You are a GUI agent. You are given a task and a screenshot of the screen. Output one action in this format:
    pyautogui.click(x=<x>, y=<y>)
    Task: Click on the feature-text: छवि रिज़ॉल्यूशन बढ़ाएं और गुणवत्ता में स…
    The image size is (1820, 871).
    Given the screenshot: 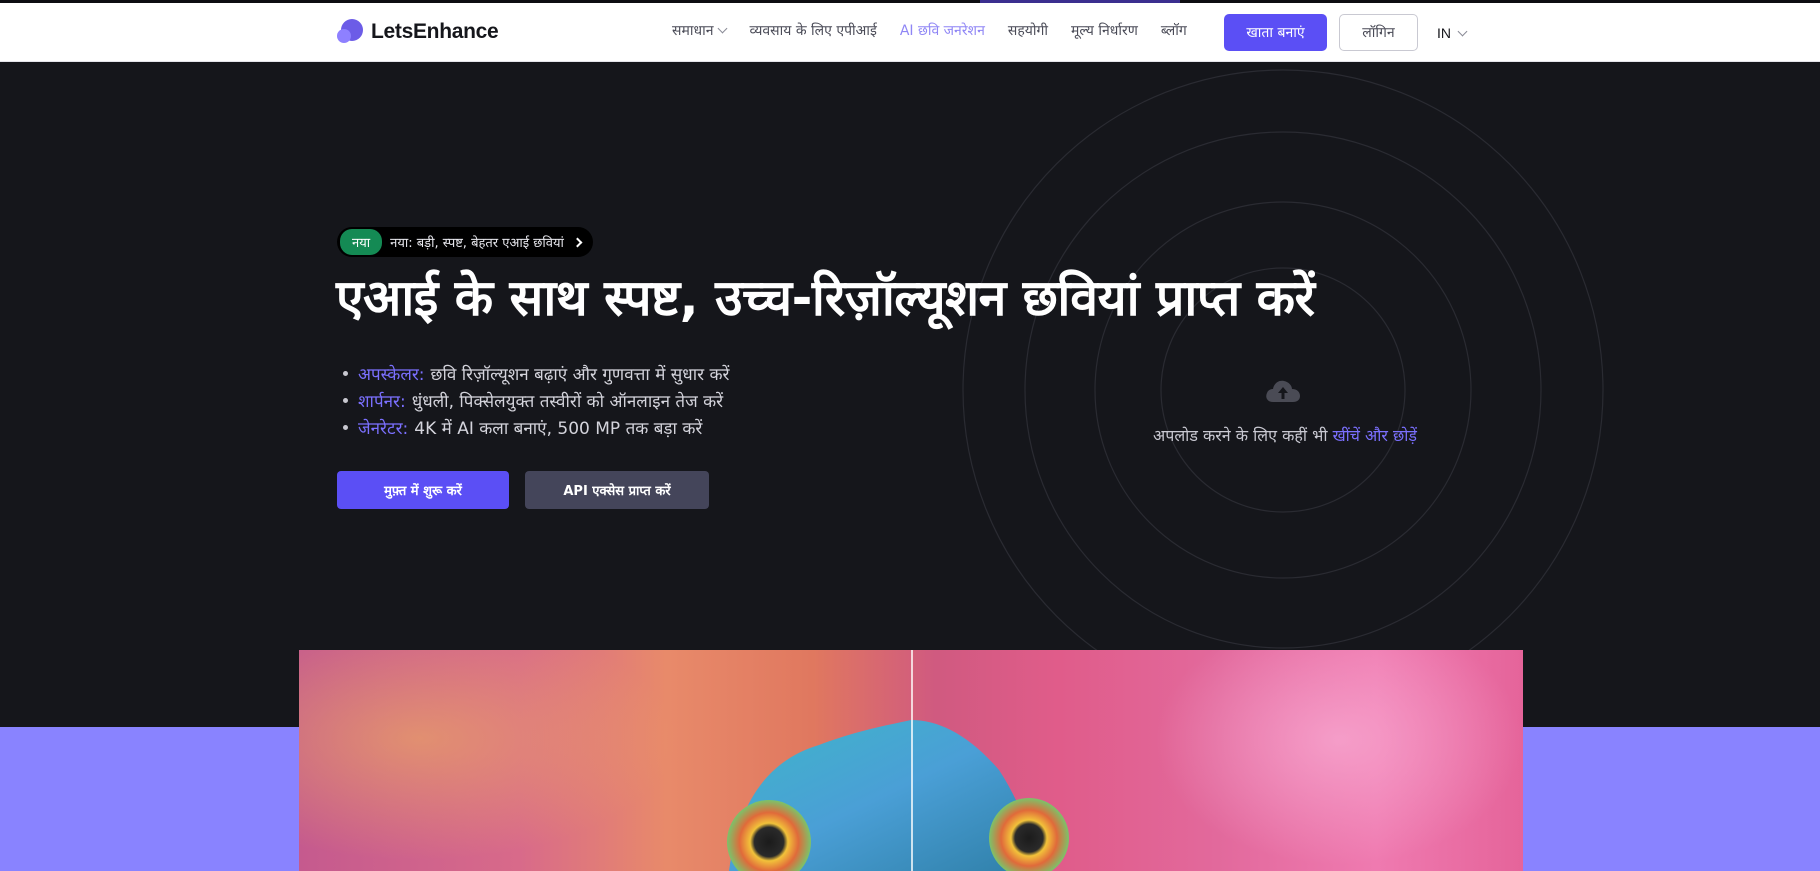 What is the action you would take?
    pyautogui.click(x=580, y=375)
    